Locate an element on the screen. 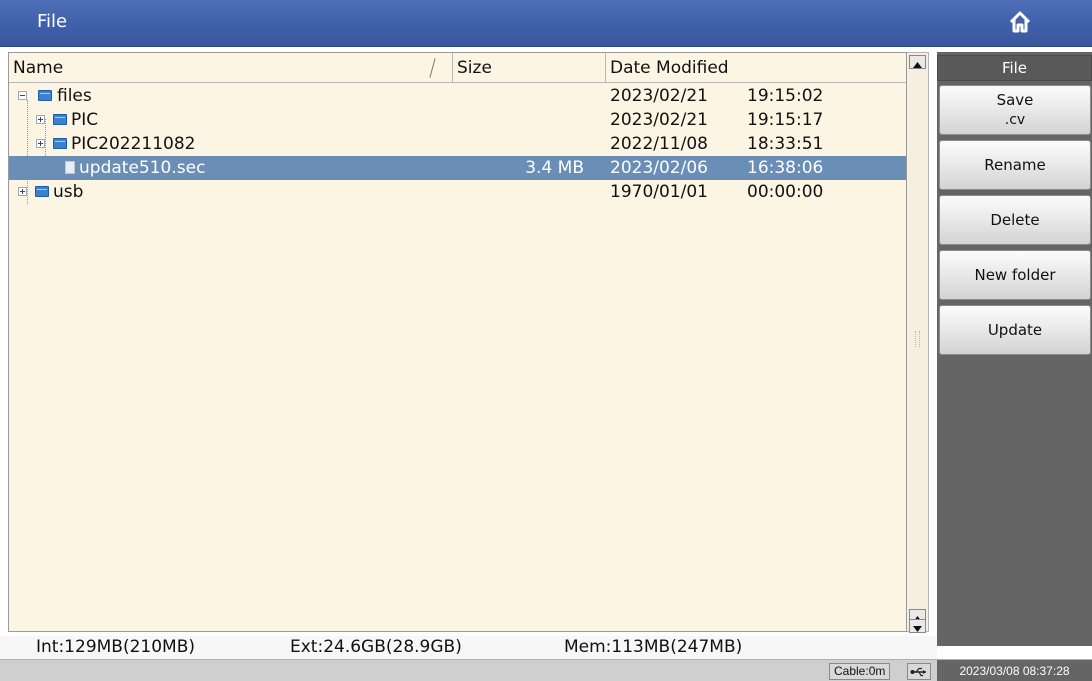  column-header-size: Size is located at coordinates (529, 68).